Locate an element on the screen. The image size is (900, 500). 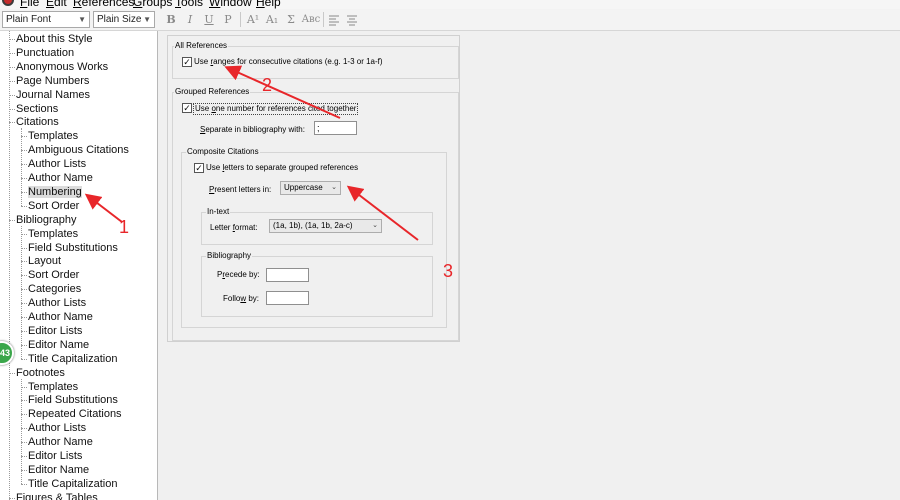
menu-help: Help is located at coordinates (268, 4).